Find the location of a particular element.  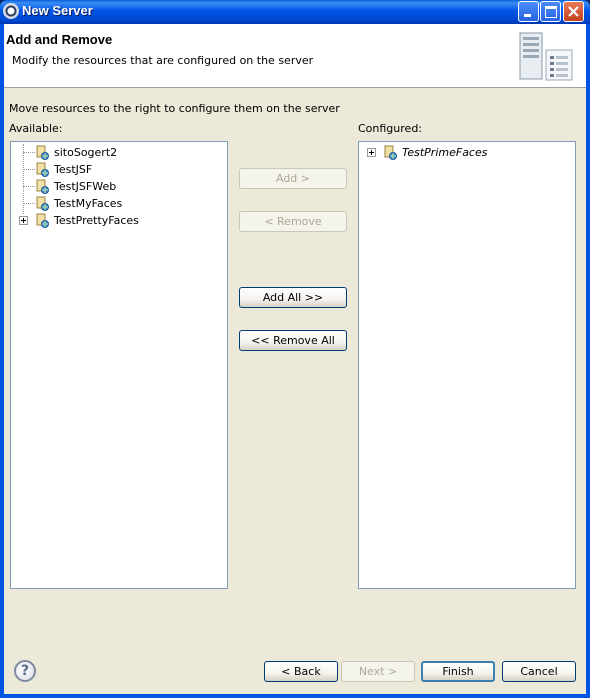

minimize-button is located at coordinates (528, 11).